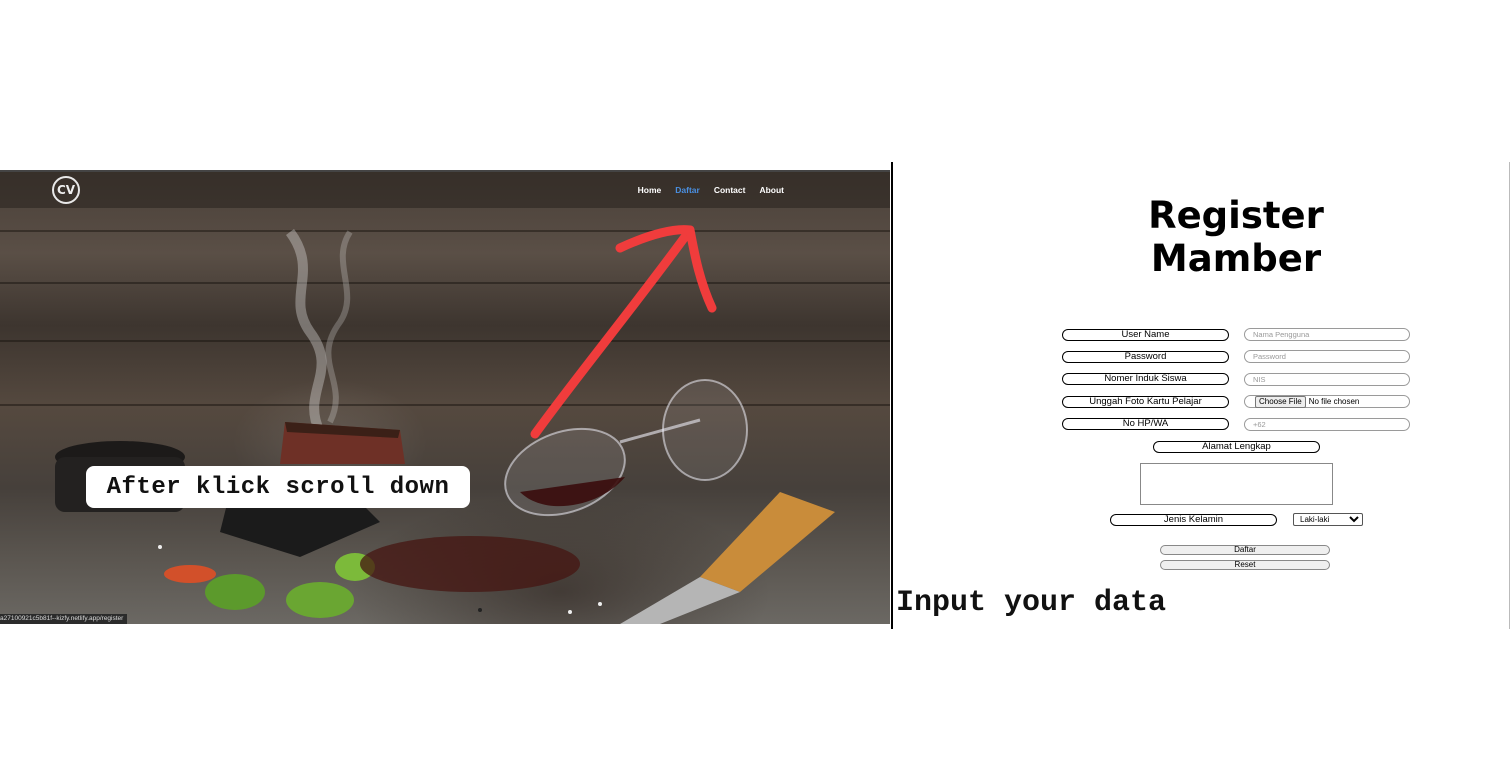 The height and width of the screenshot is (766, 1512). Describe the element at coordinates (1509, 395) in the screenshot. I see `panel-edge` at that location.